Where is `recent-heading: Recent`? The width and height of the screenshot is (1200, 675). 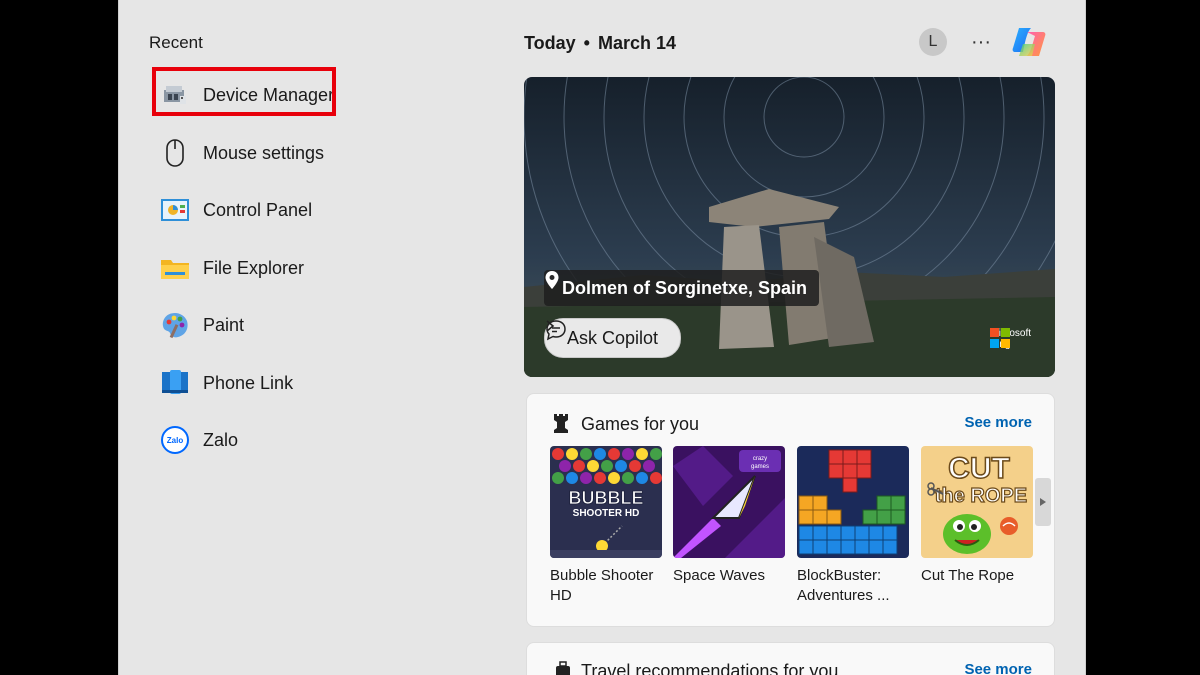 recent-heading: Recent is located at coordinates (176, 42).